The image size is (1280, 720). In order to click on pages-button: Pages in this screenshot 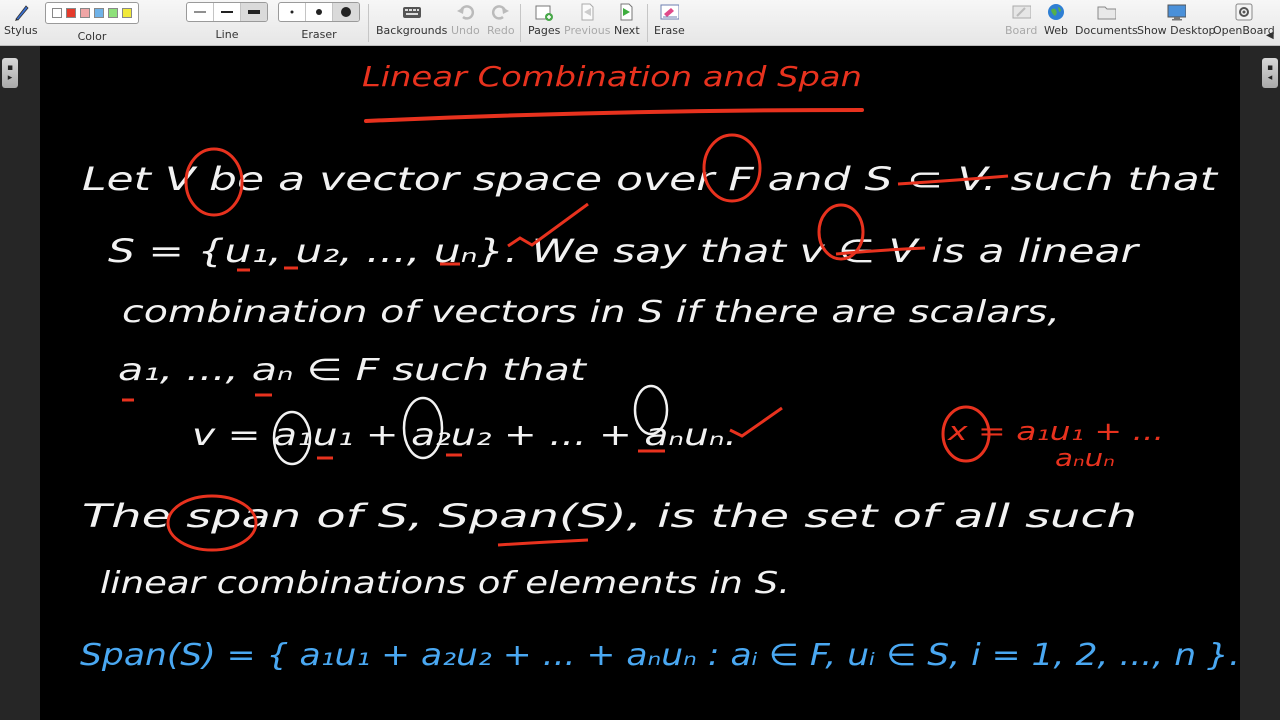, I will do `click(544, 19)`.